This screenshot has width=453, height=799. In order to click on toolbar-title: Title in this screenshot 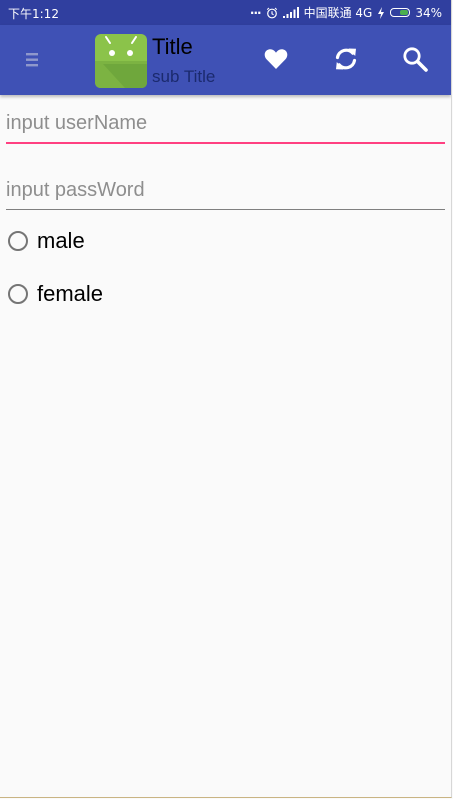, I will do `click(172, 46)`.